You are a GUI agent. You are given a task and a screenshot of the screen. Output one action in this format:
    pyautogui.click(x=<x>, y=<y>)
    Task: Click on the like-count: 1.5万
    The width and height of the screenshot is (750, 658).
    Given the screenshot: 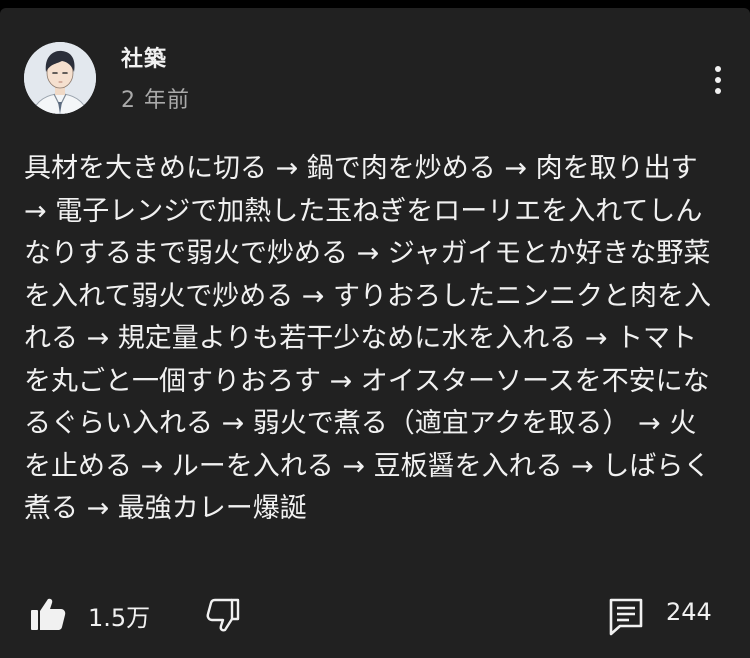 What is the action you would take?
    pyautogui.click(x=119, y=618)
    